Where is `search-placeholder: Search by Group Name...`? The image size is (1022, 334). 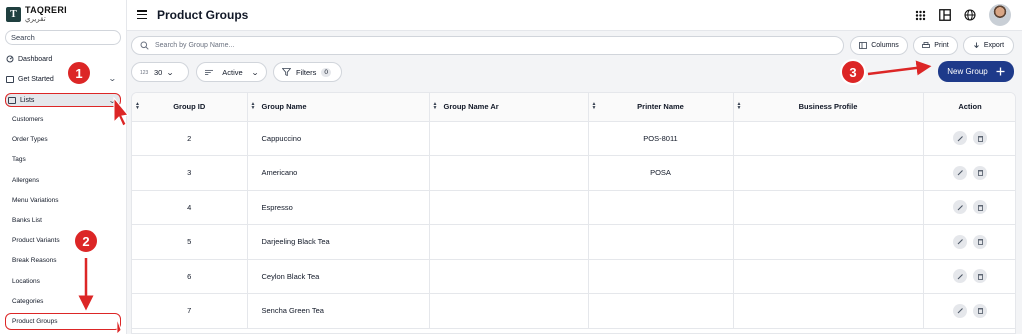 search-placeholder: Search by Group Name... is located at coordinates (195, 45).